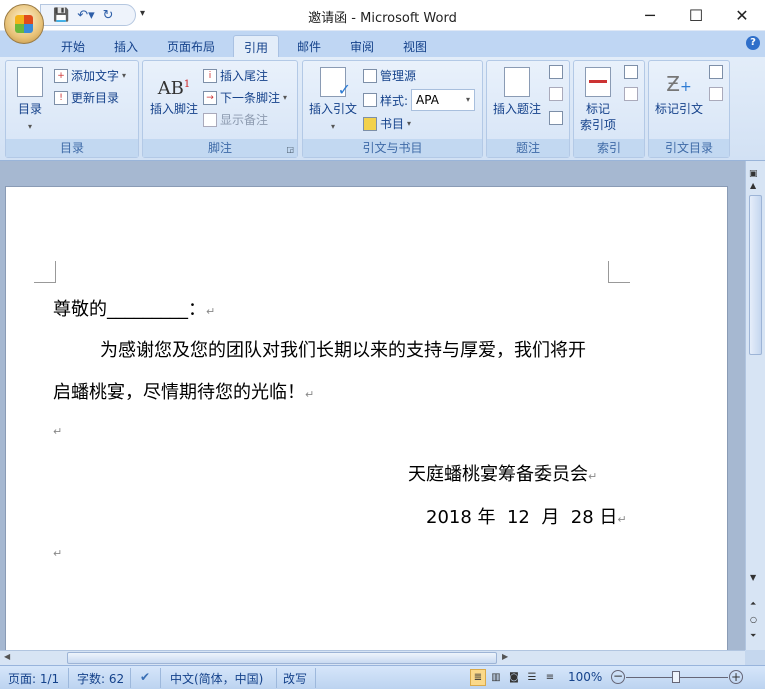 Image resolution: width=765 pixels, height=689 pixels. Describe the element at coordinates (679, 84) in the screenshot. I see `mark-citation-icon: Ƶ+` at that location.